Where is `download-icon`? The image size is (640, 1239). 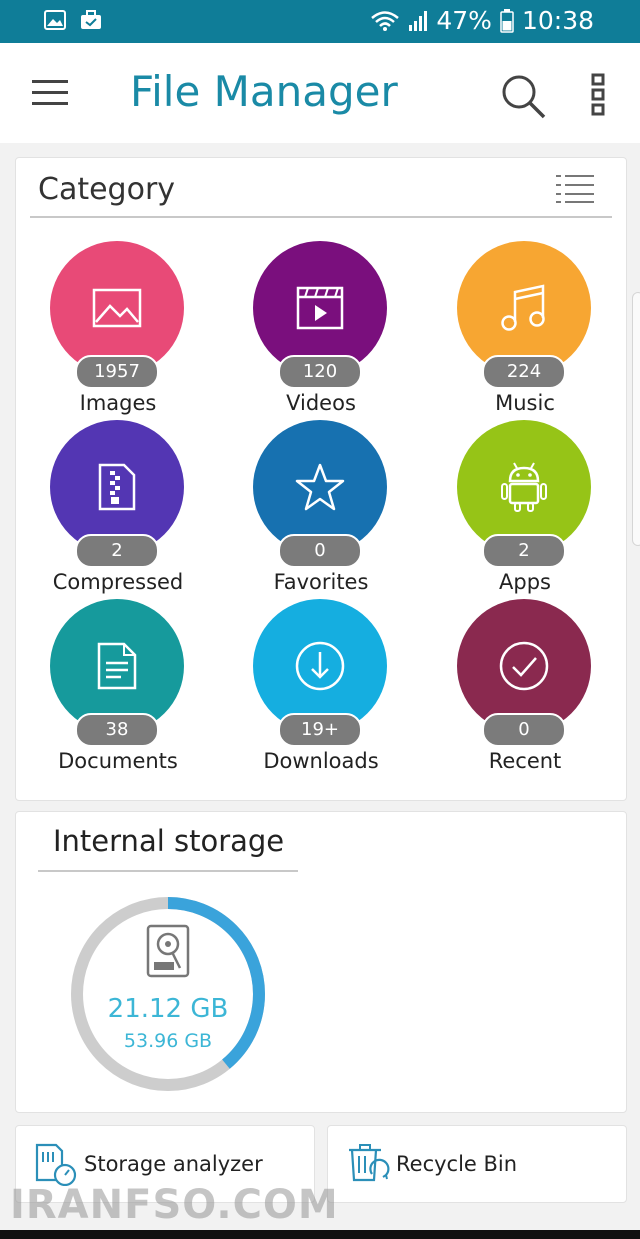 download-icon is located at coordinates (320, 666).